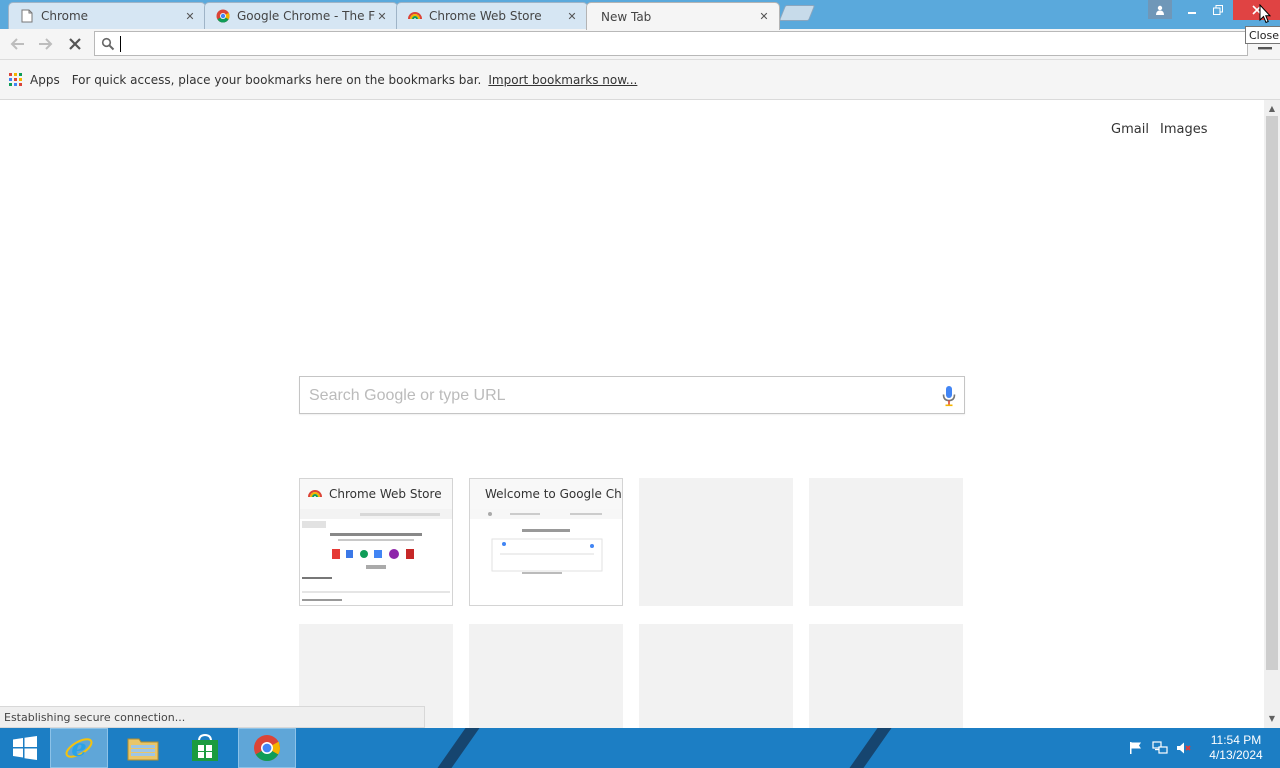 The width and height of the screenshot is (1280, 768). I want to click on window-close-button, so click(1256, 10).